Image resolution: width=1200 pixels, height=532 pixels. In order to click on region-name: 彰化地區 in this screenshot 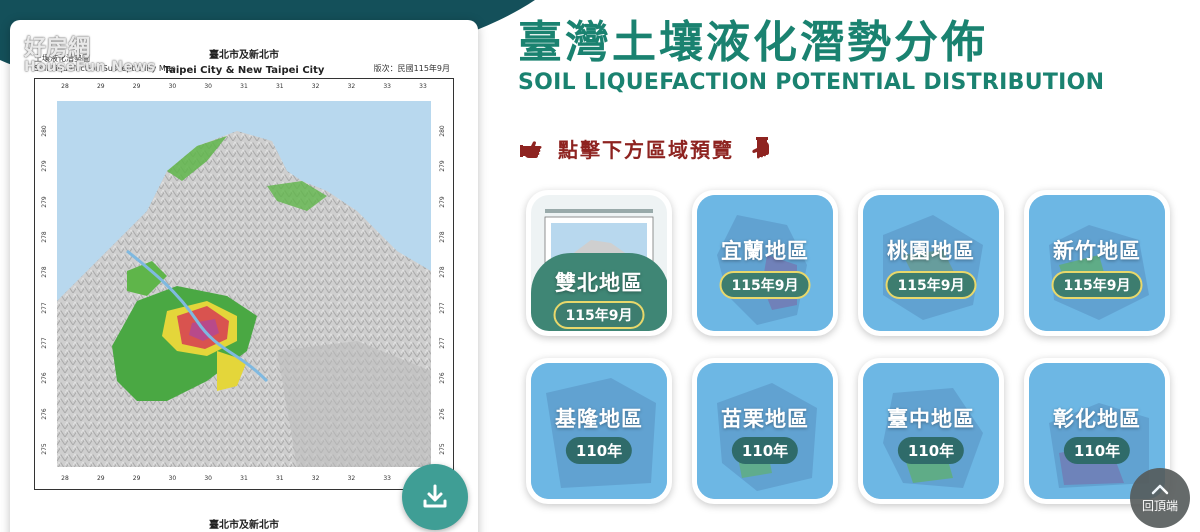, I will do `click(1097, 419)`.